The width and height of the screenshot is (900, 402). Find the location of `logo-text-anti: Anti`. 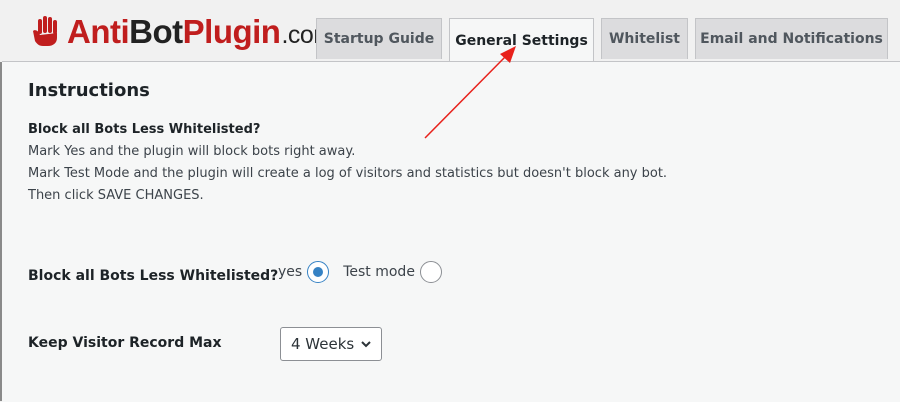

logo-text-anti: Anti is located at coordinates (98, 31).